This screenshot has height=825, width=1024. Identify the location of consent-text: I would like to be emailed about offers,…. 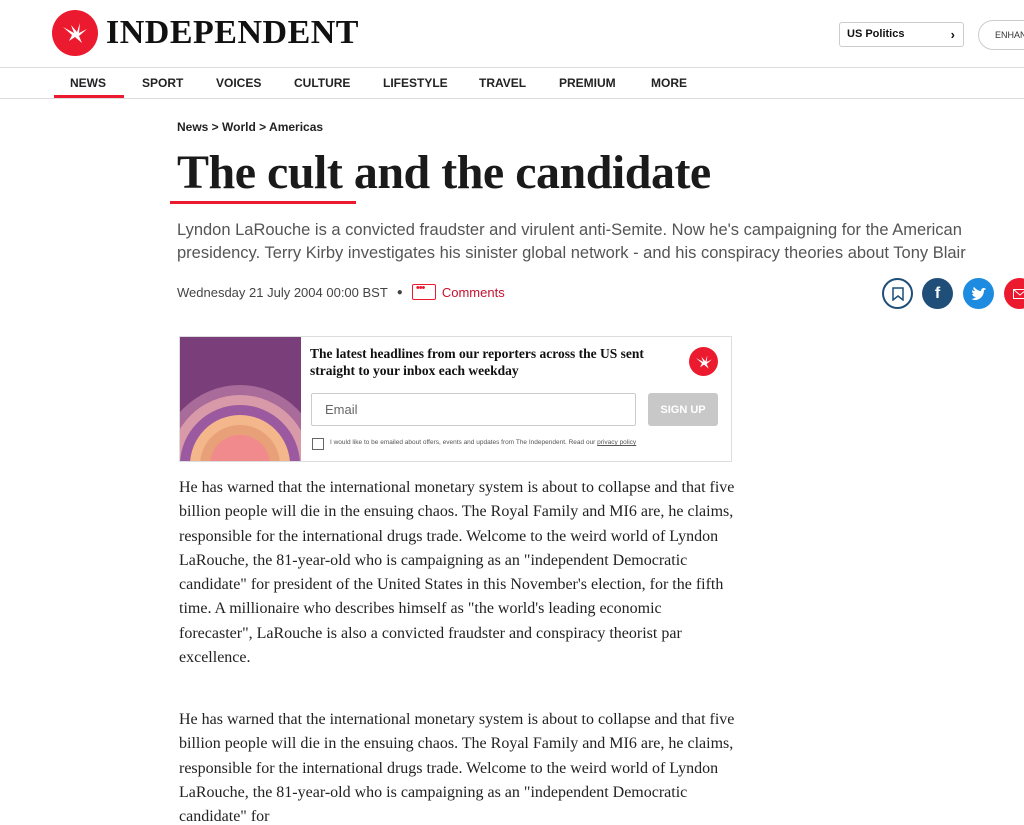
(483, 442).